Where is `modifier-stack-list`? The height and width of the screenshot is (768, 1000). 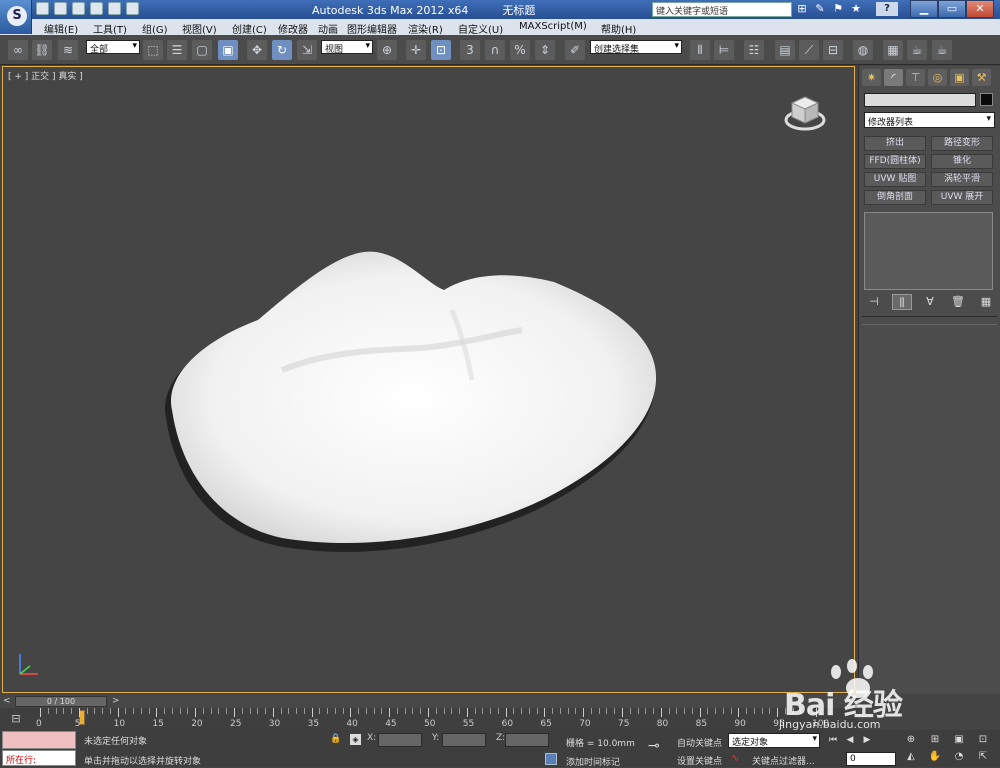 modifier-stack-list is located at coordinates (928, 251).